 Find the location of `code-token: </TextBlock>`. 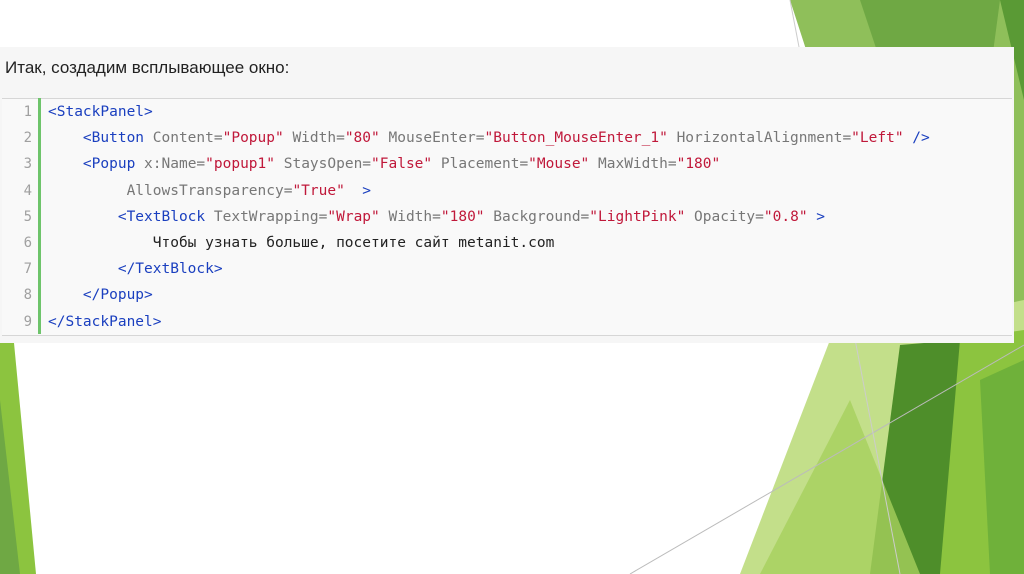

code-token: </TextBlock> is located at coordinates (170, 269).